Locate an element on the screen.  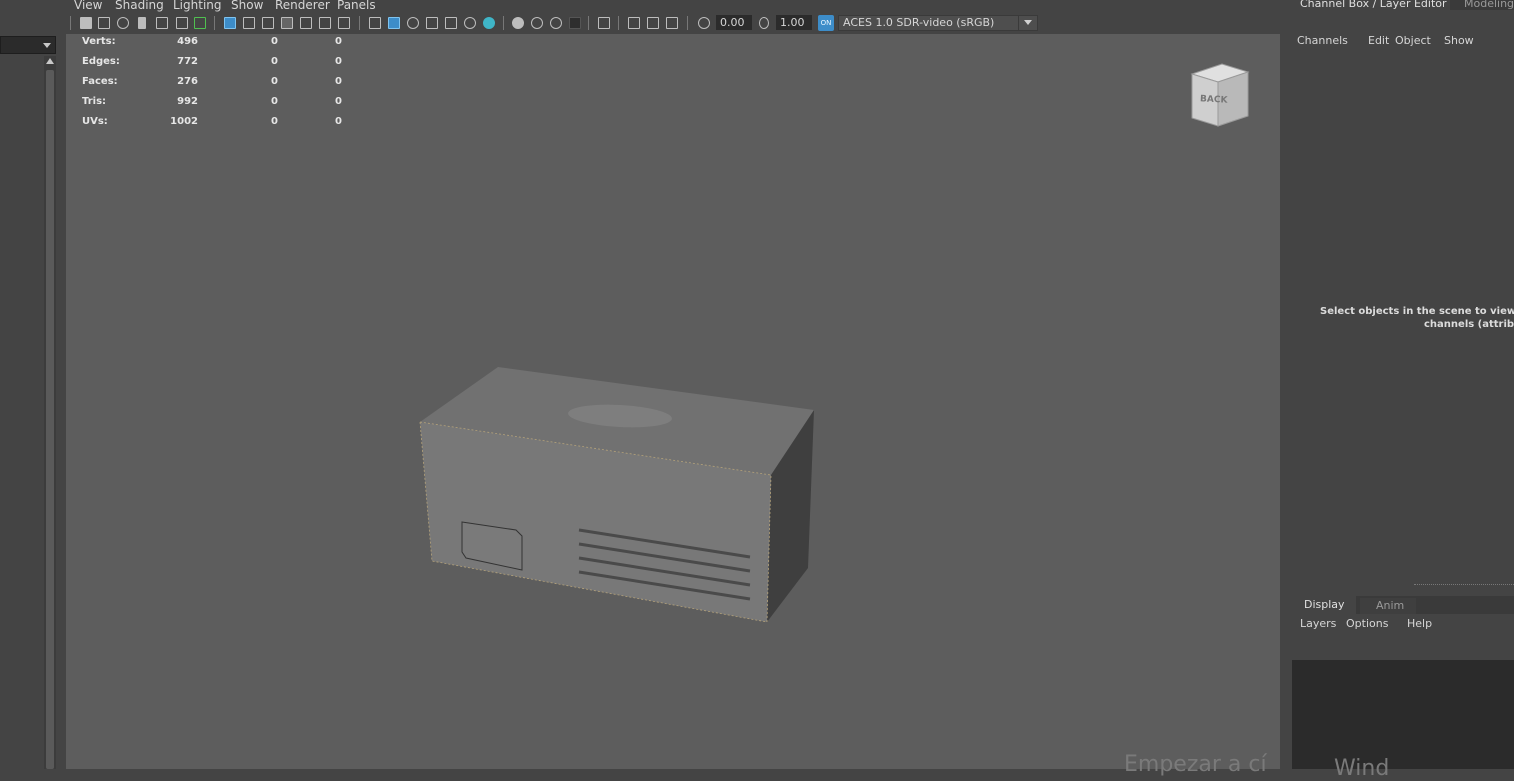
box-model is located at coordinates (616, 495).